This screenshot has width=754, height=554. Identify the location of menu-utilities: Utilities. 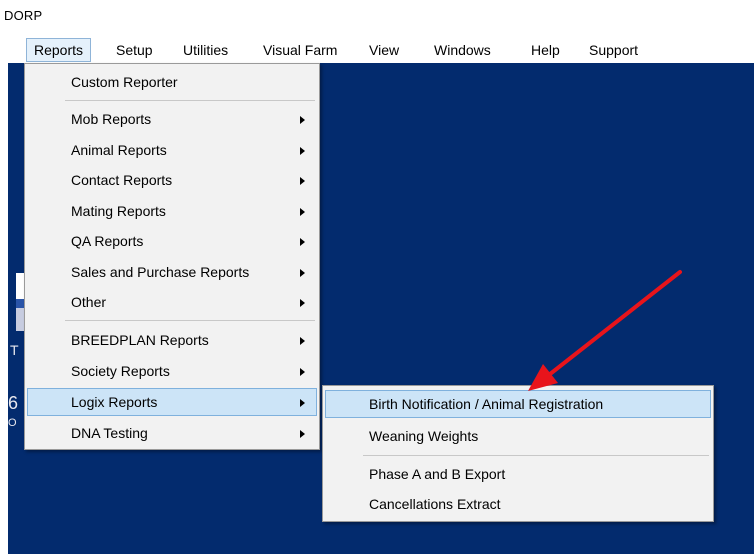
(205, 50).